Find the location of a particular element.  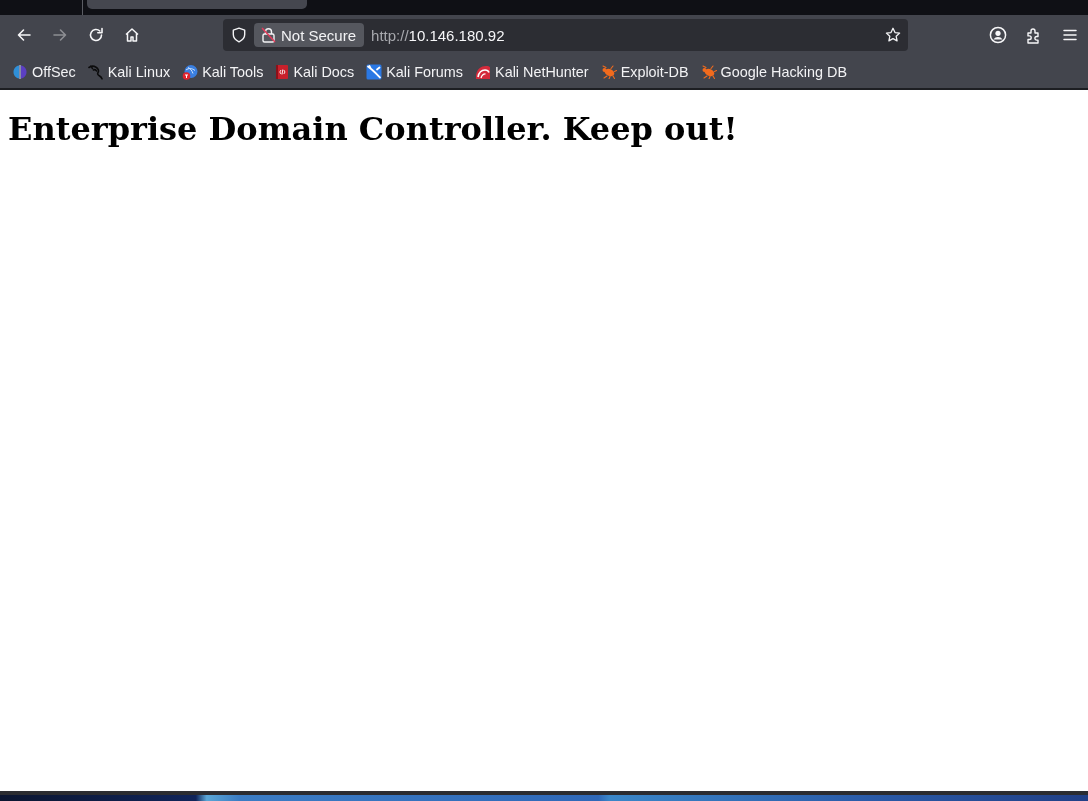

swirl-logo-icon is located at coordinates (483, 71).